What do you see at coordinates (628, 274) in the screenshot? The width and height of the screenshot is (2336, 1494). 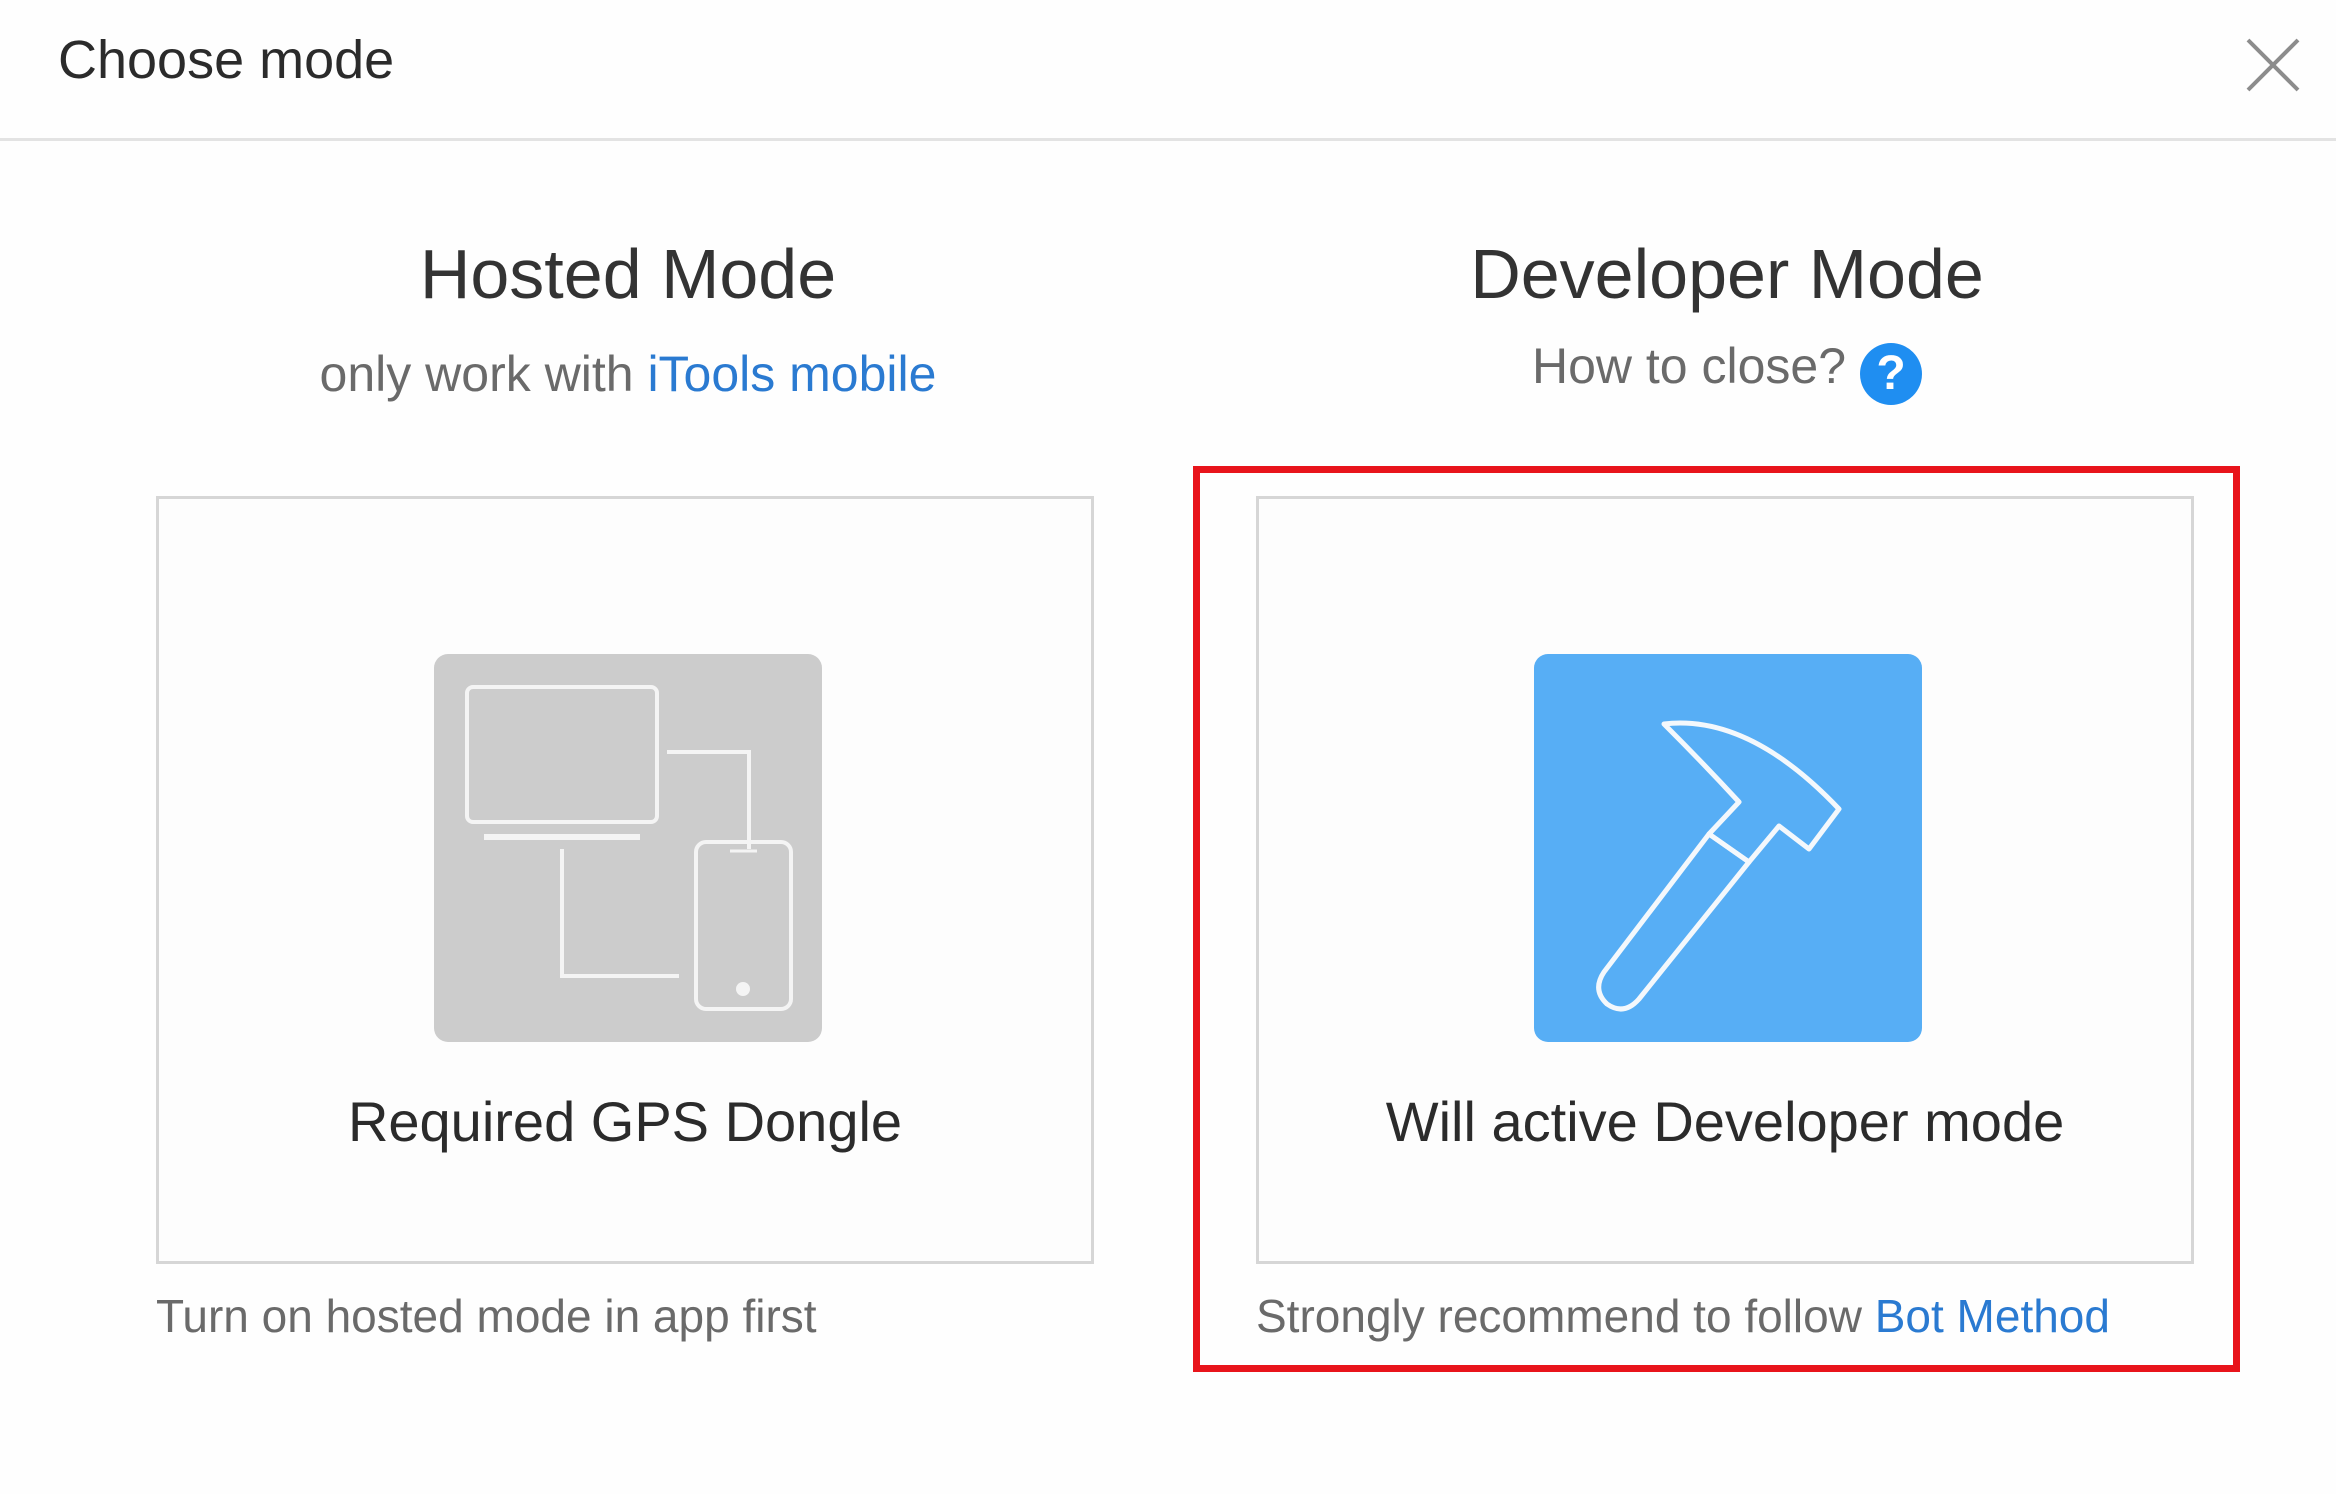 I see `hosted-mode-title: Hosted Mode` at bounding box center [628, 274].